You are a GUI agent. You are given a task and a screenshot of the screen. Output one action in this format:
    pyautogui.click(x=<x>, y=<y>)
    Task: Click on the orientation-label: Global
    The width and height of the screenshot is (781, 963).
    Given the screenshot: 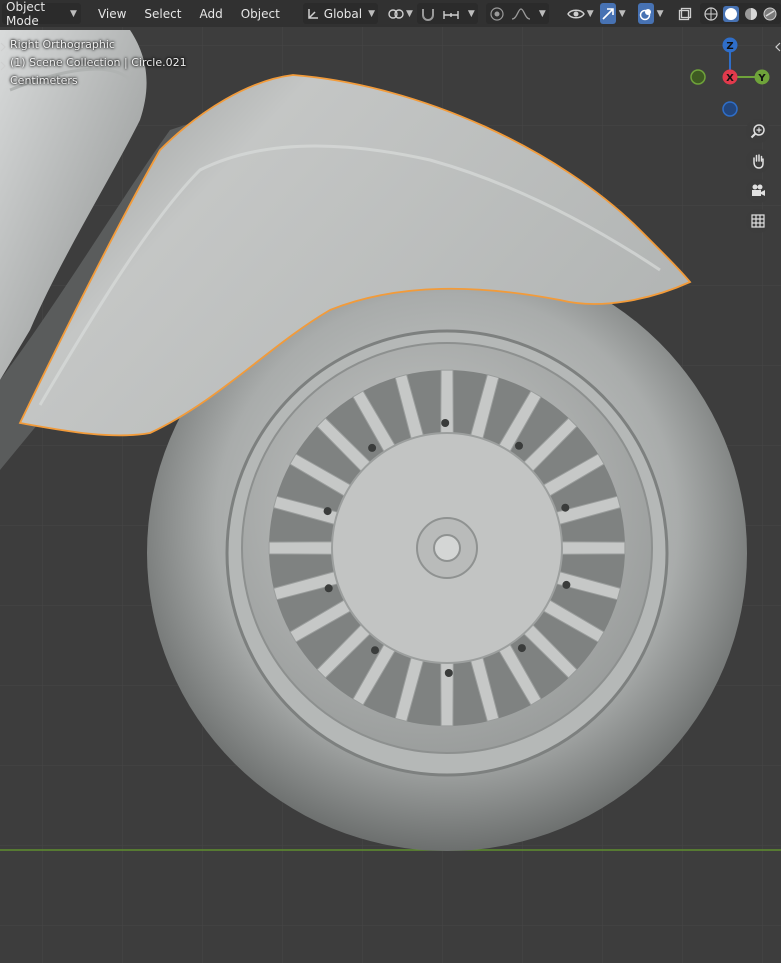 What is the action you would take?
    pyautogui.click(x=343, y=13)
    